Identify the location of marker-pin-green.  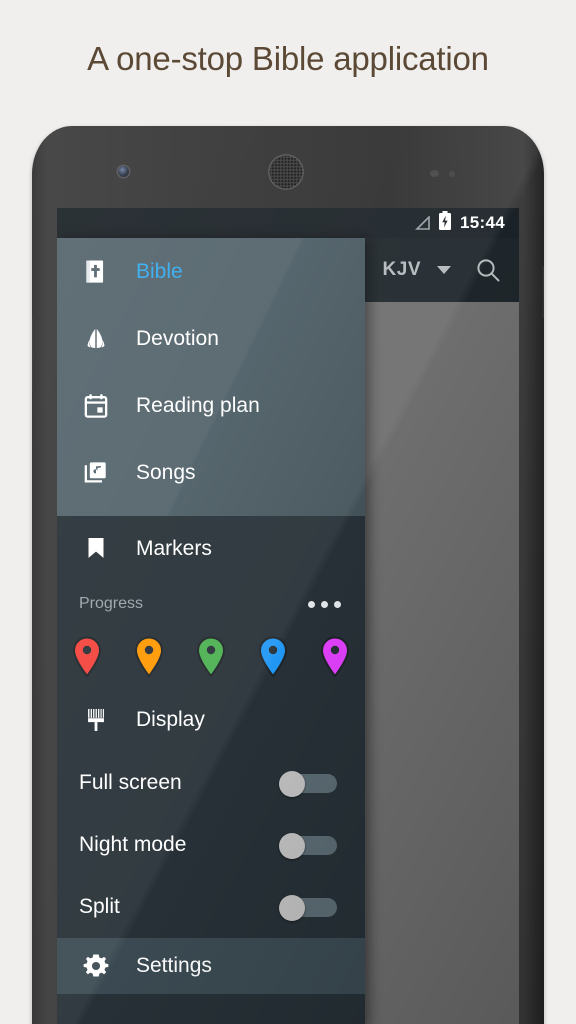
(211, 657).